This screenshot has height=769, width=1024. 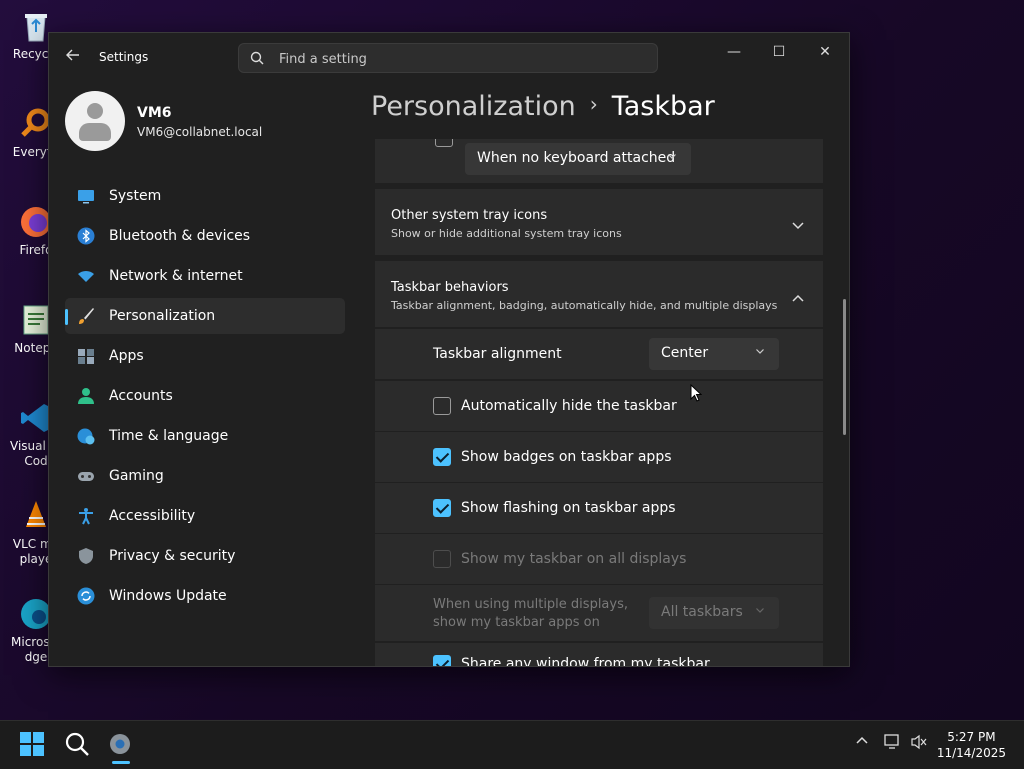 I want to click on wifi-icon, so click(x=86, y=276).